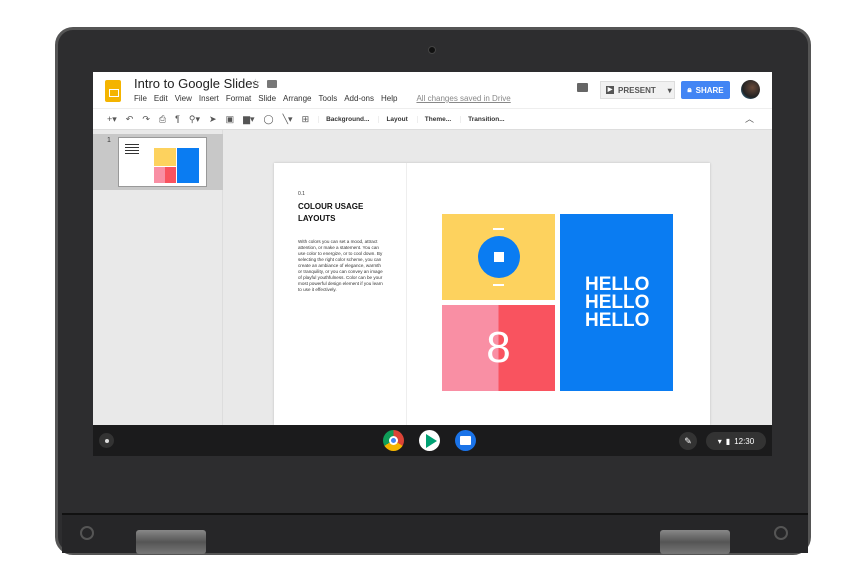 The width and height of the screenshot is (868, 581). Describe the element at coordinates (238, 98) in the screenshot. I see `menu-format: Format` at that location.